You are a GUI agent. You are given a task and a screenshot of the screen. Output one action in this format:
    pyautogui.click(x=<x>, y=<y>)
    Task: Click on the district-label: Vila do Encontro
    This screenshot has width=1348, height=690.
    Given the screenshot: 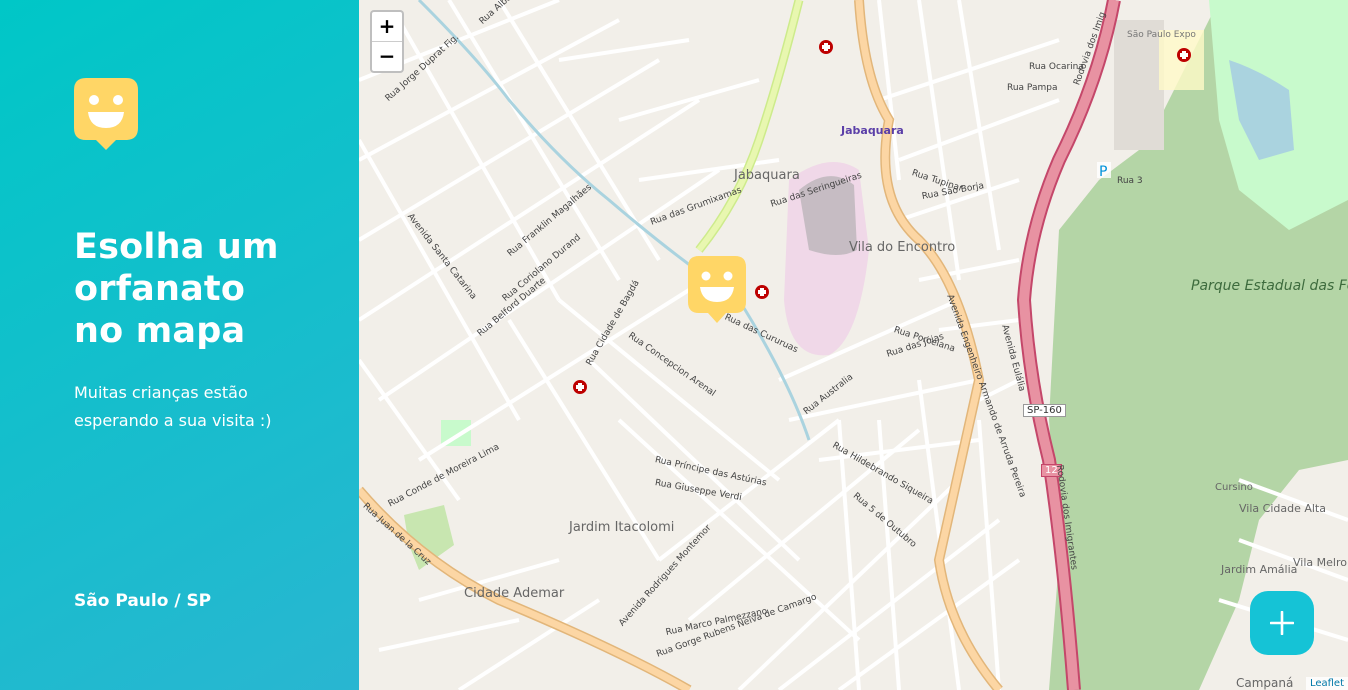 What is the action you would take?
    pyautogui.click(x=902, y=247)
    